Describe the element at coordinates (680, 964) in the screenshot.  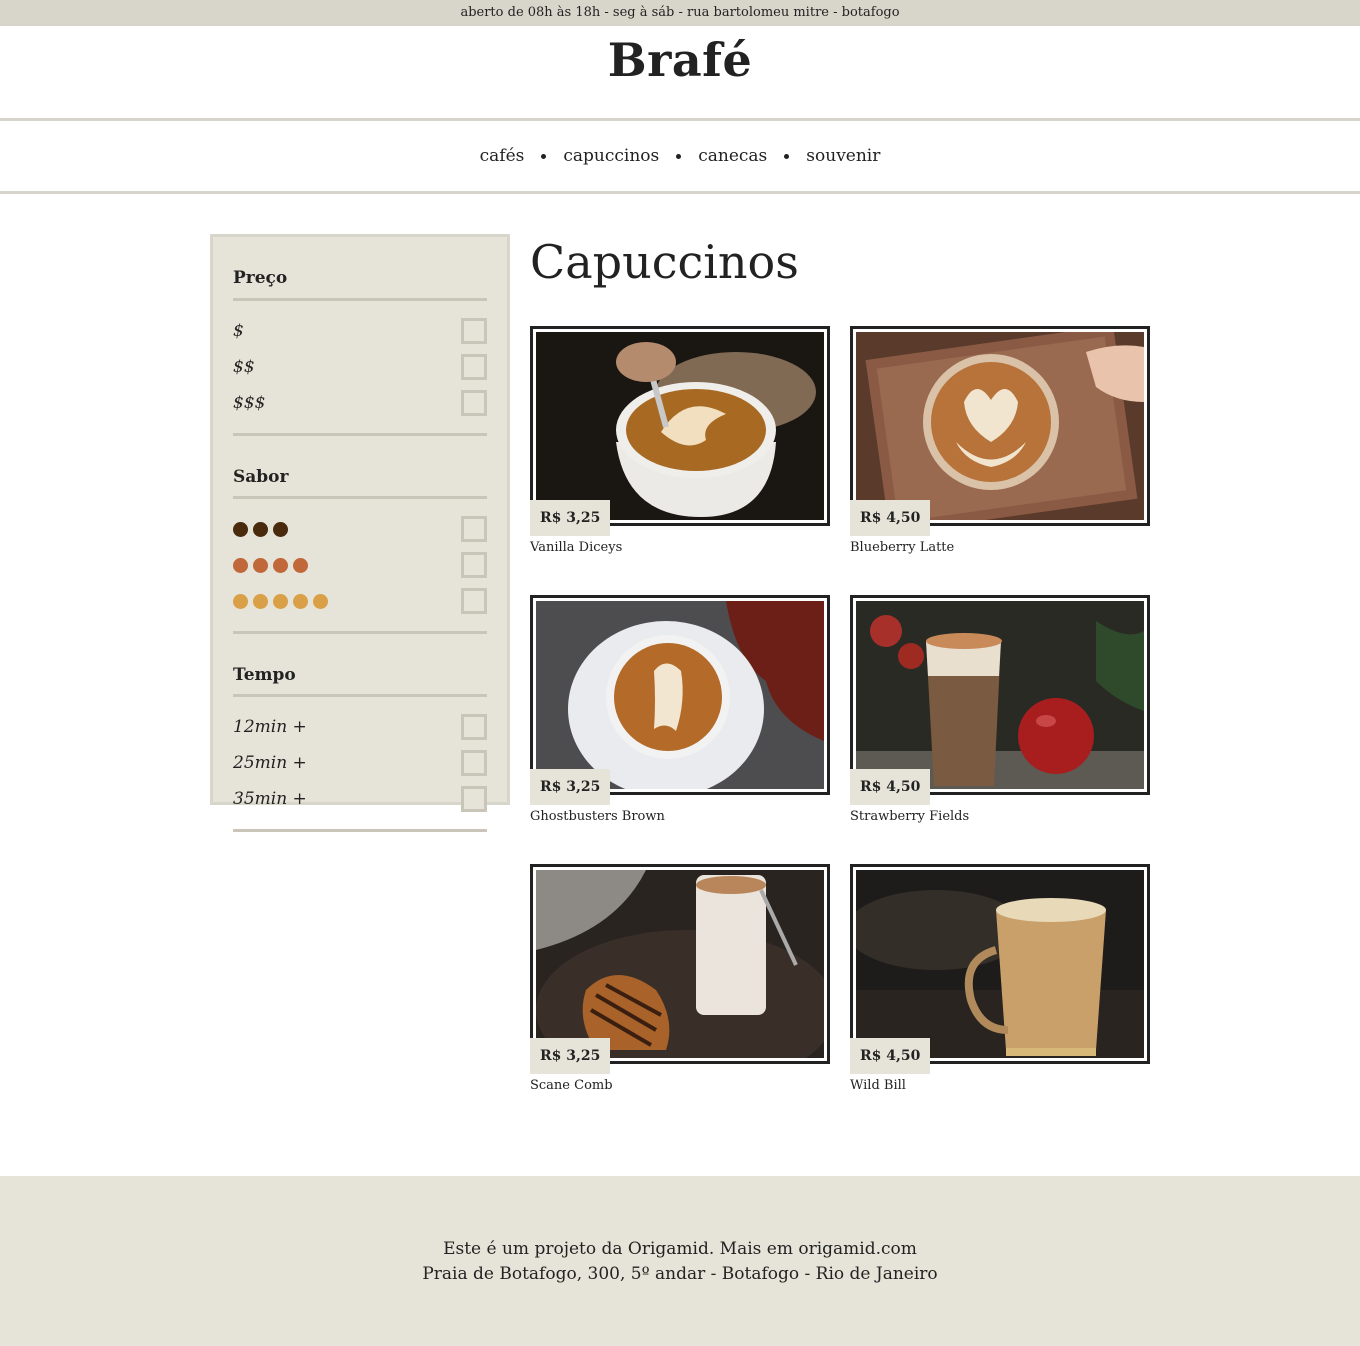
I see `croissant-and-latte-photo` at that location.